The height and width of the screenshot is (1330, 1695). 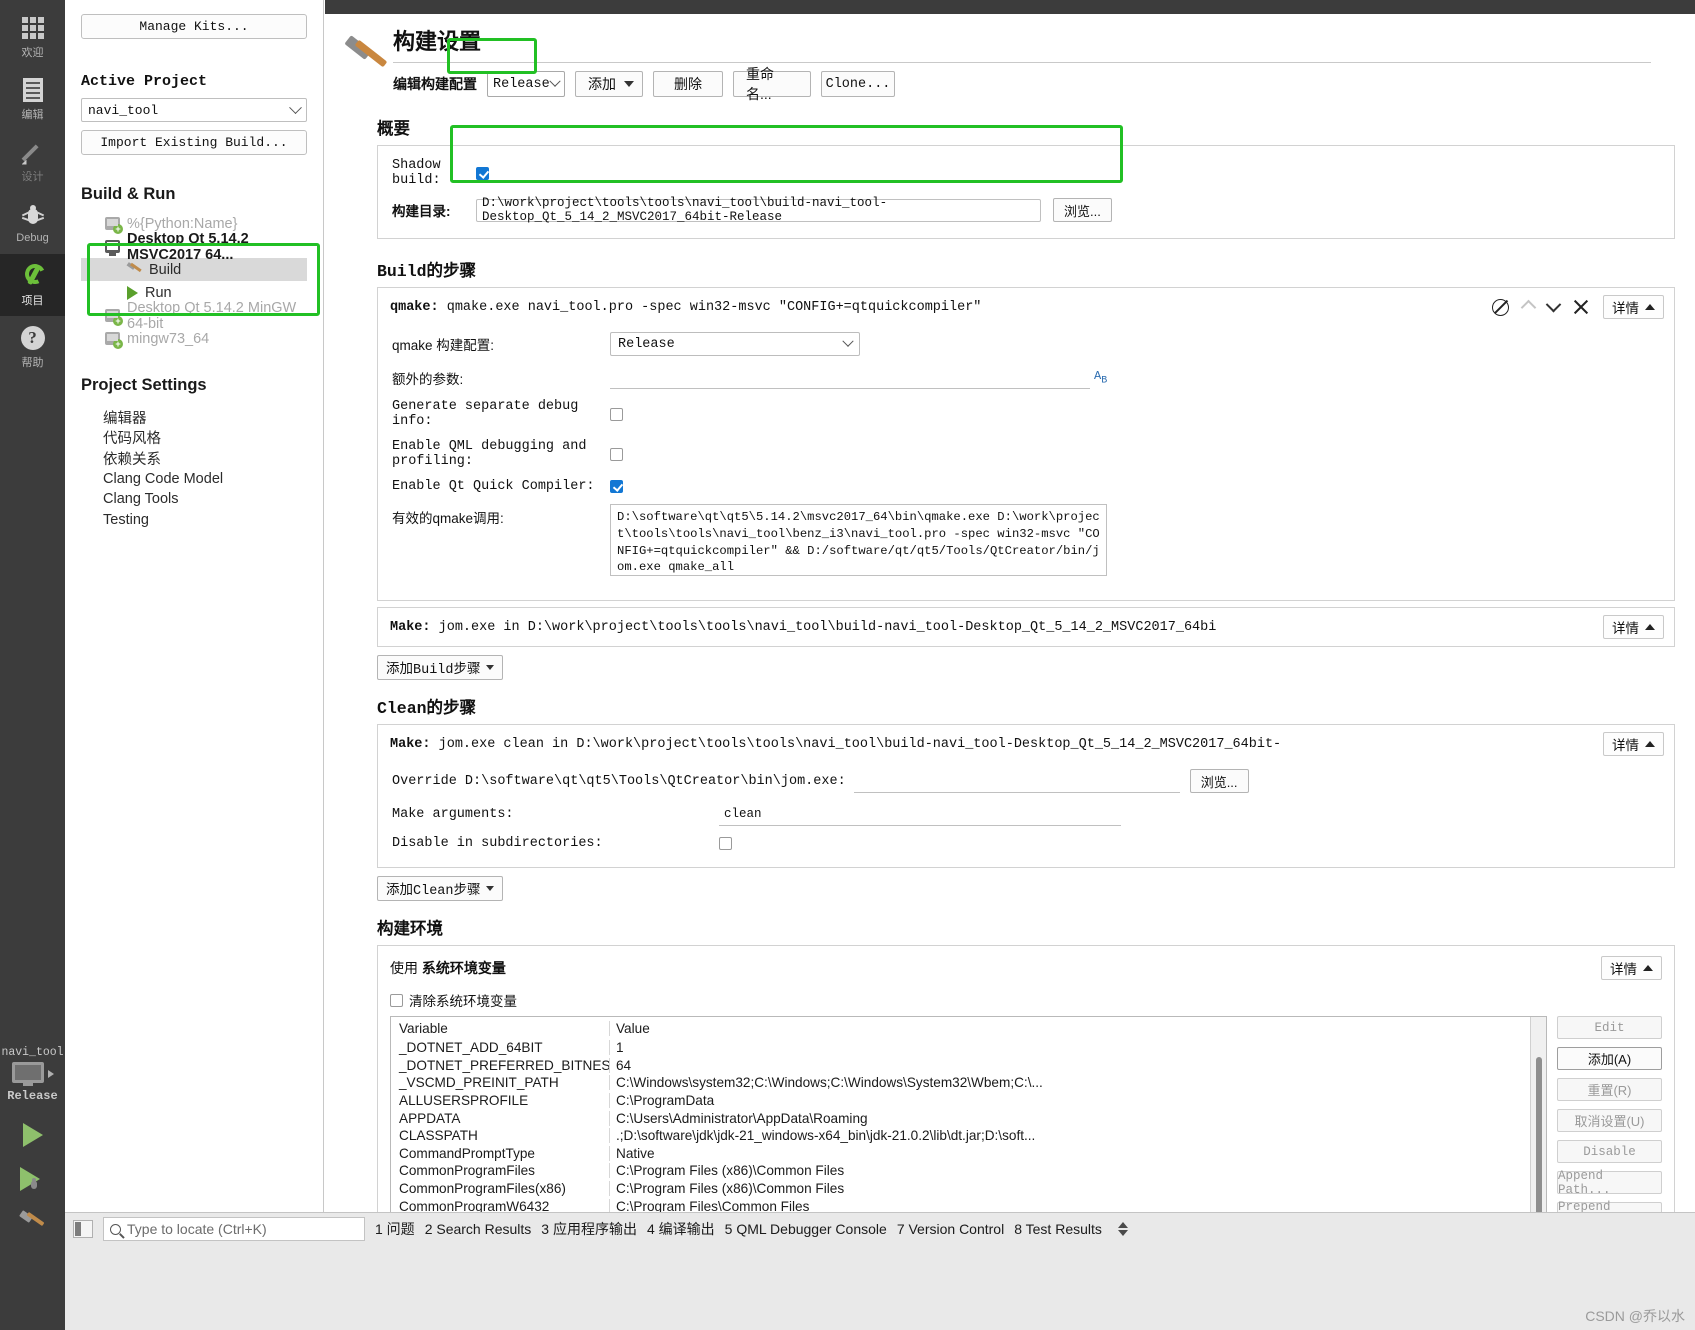 What do you see at coordinates (968, 1101) in the screenshot?
I see `table-row: ALLUSERSPROFILE C:\ProgramData` at bounding box center [968, 1101].